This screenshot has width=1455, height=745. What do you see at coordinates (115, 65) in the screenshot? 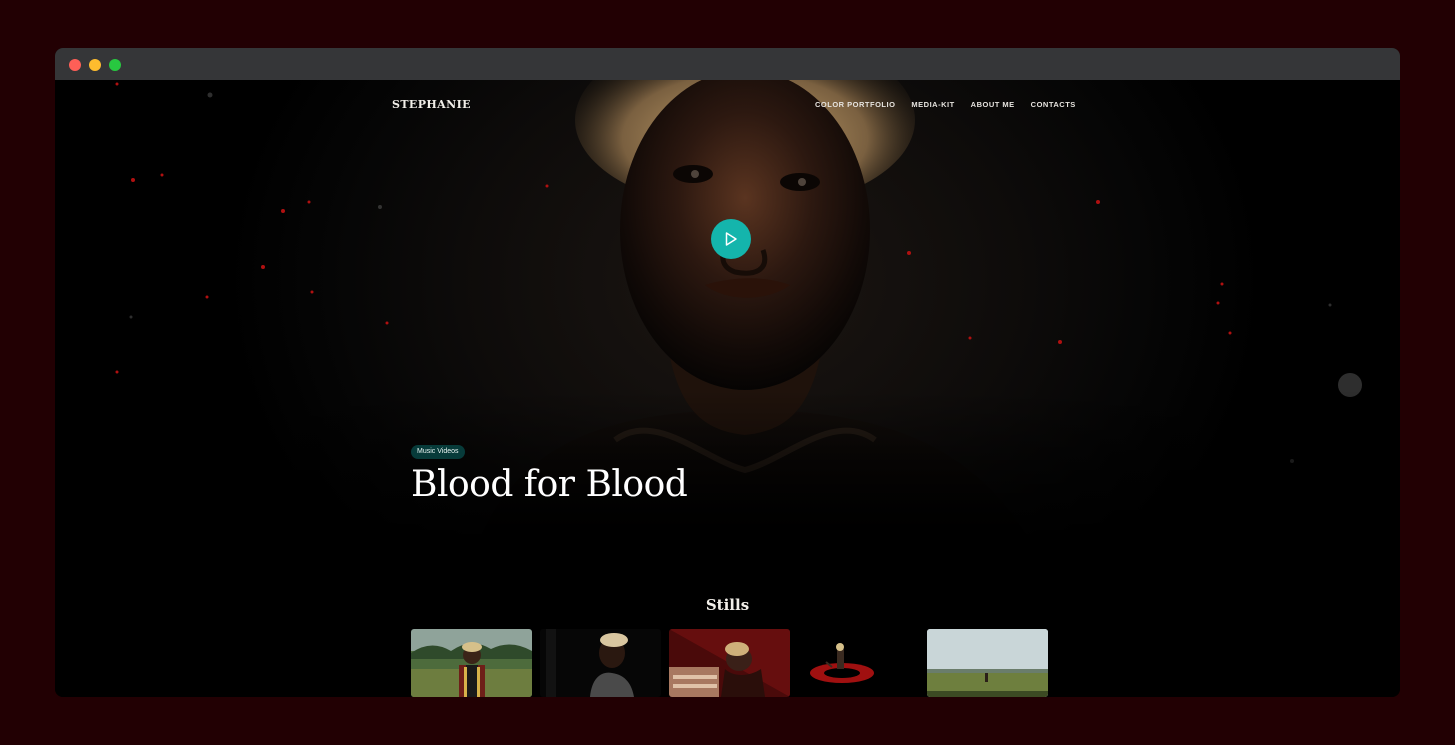
I see `maximize-window-button` at bounding box center [115, 65].